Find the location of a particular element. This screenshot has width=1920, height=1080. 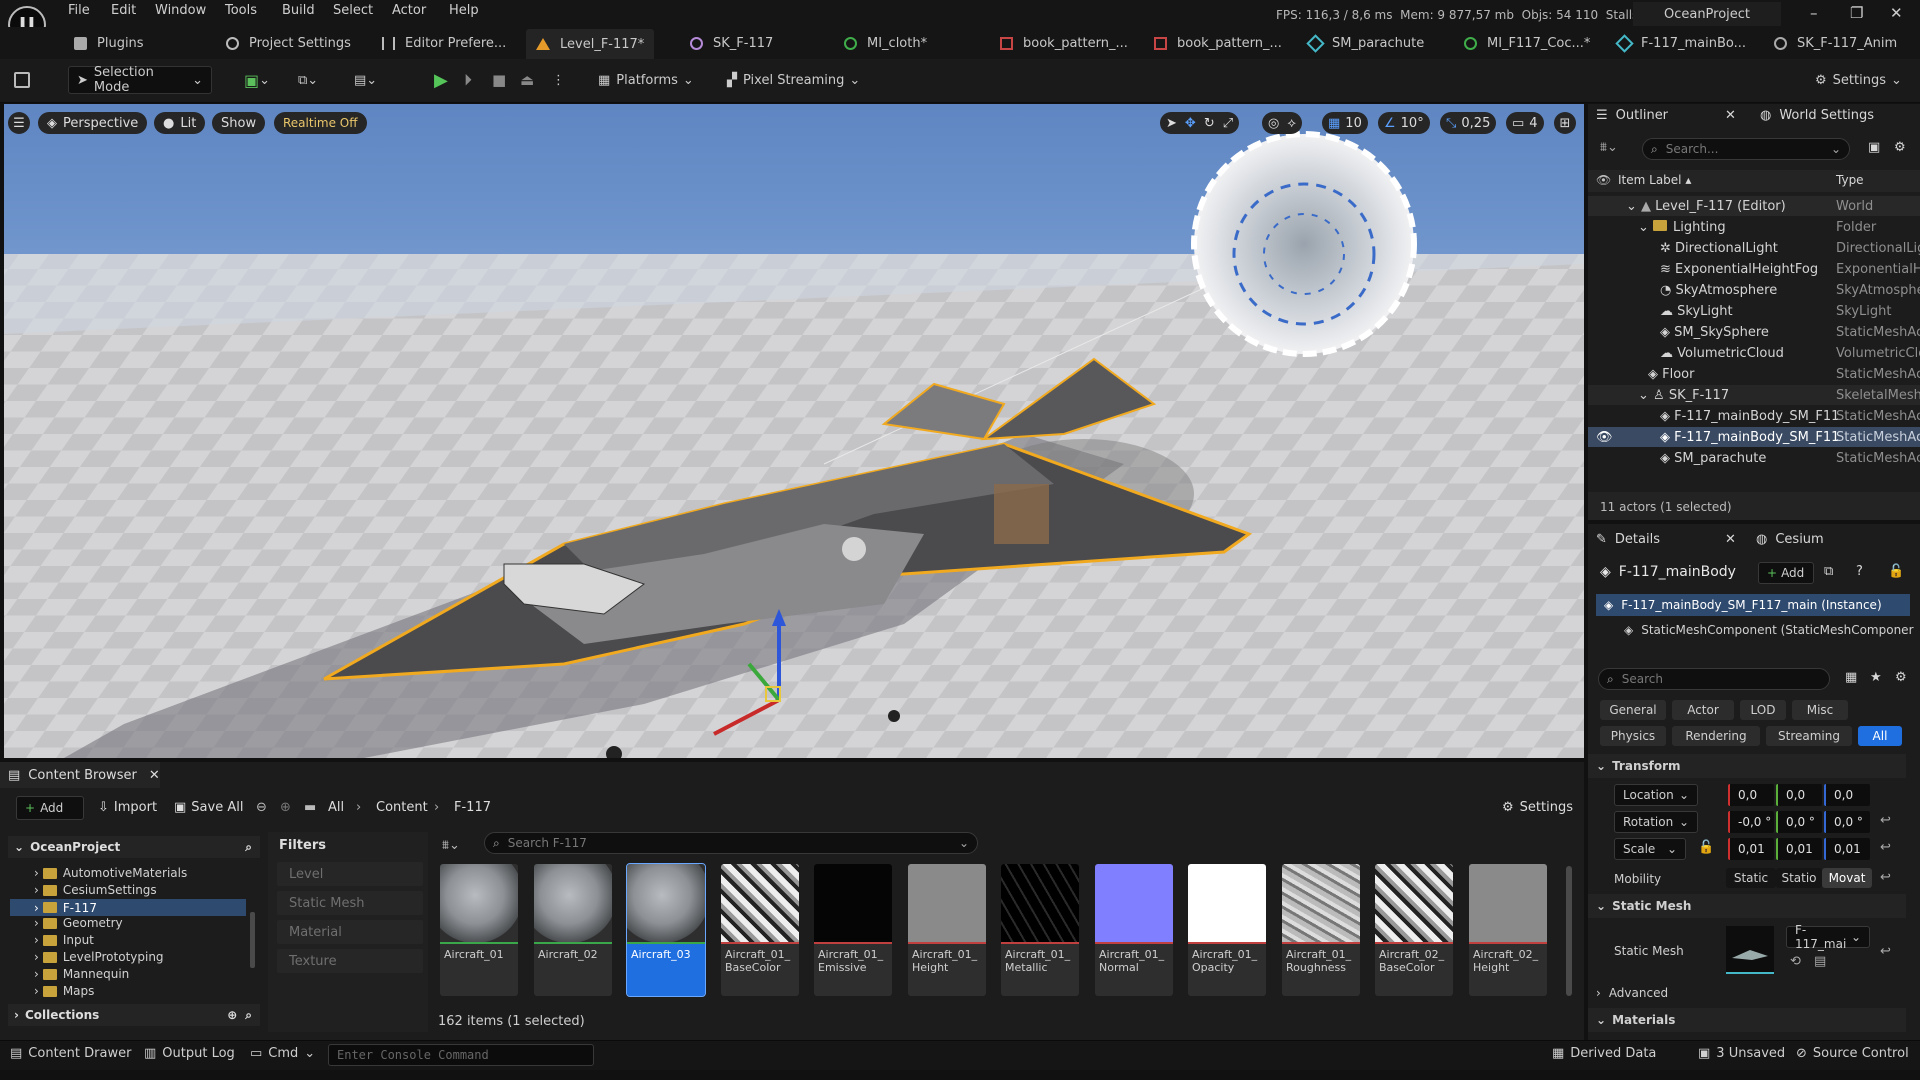

tab-project-settings: Project Settings is located at coordinates (288, 43).